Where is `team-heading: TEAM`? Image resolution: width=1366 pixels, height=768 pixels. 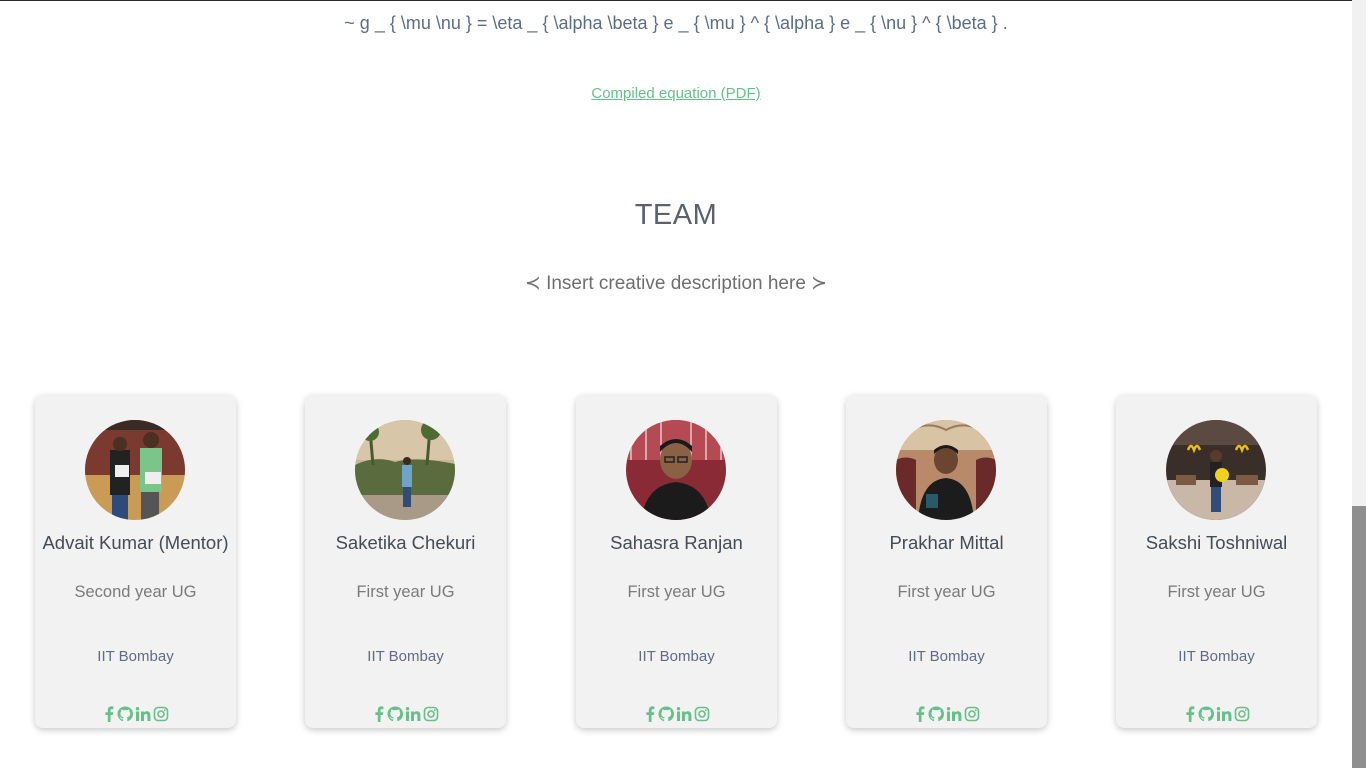
team-heading: TEAM is located at coordinates (676, 215).